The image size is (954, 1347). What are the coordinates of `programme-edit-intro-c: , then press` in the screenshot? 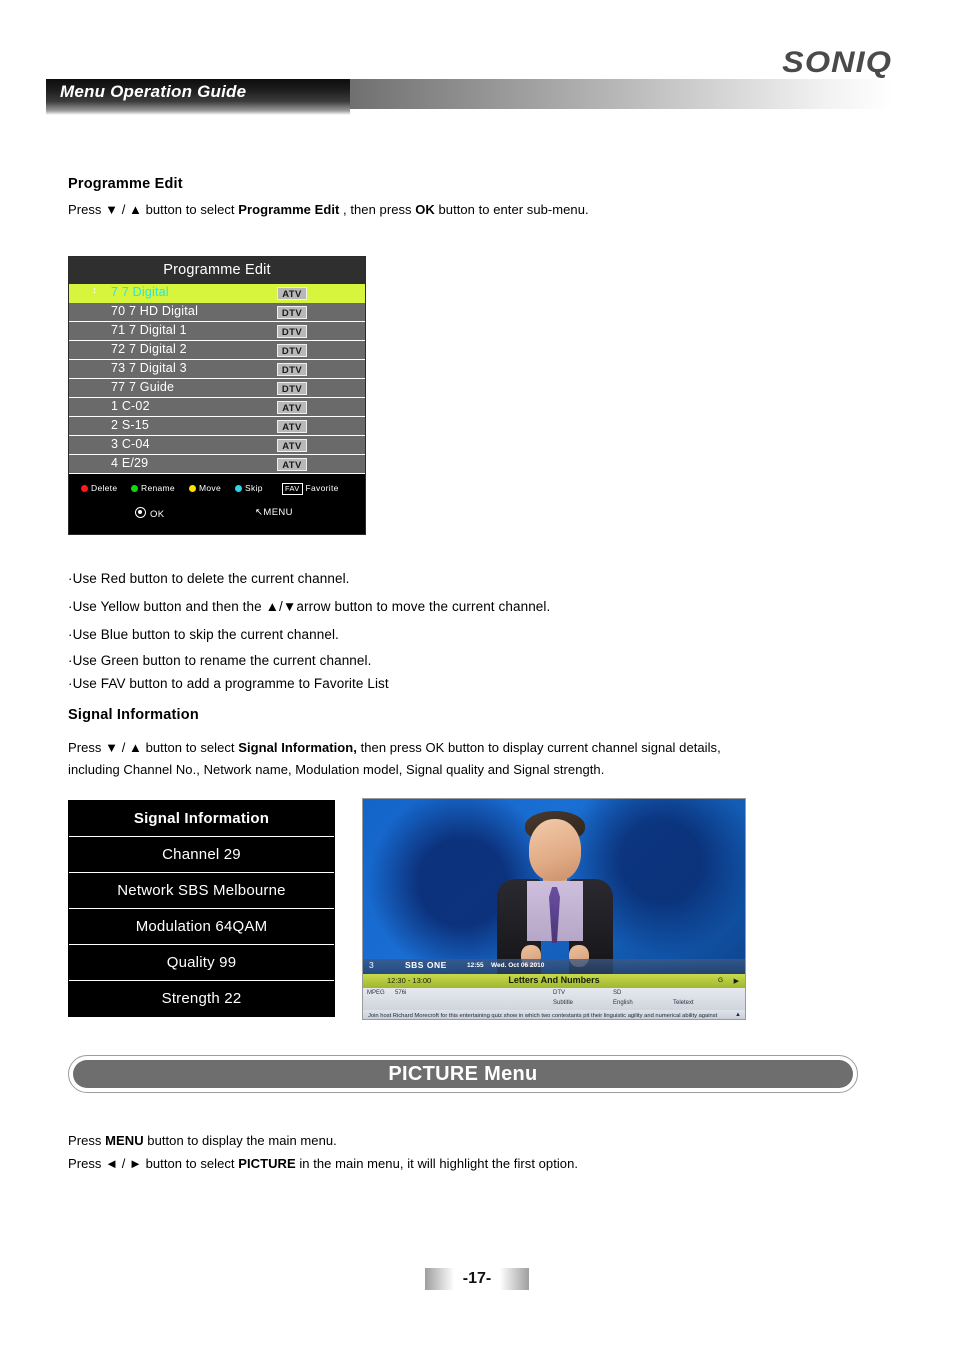 It's located at (379, 209).